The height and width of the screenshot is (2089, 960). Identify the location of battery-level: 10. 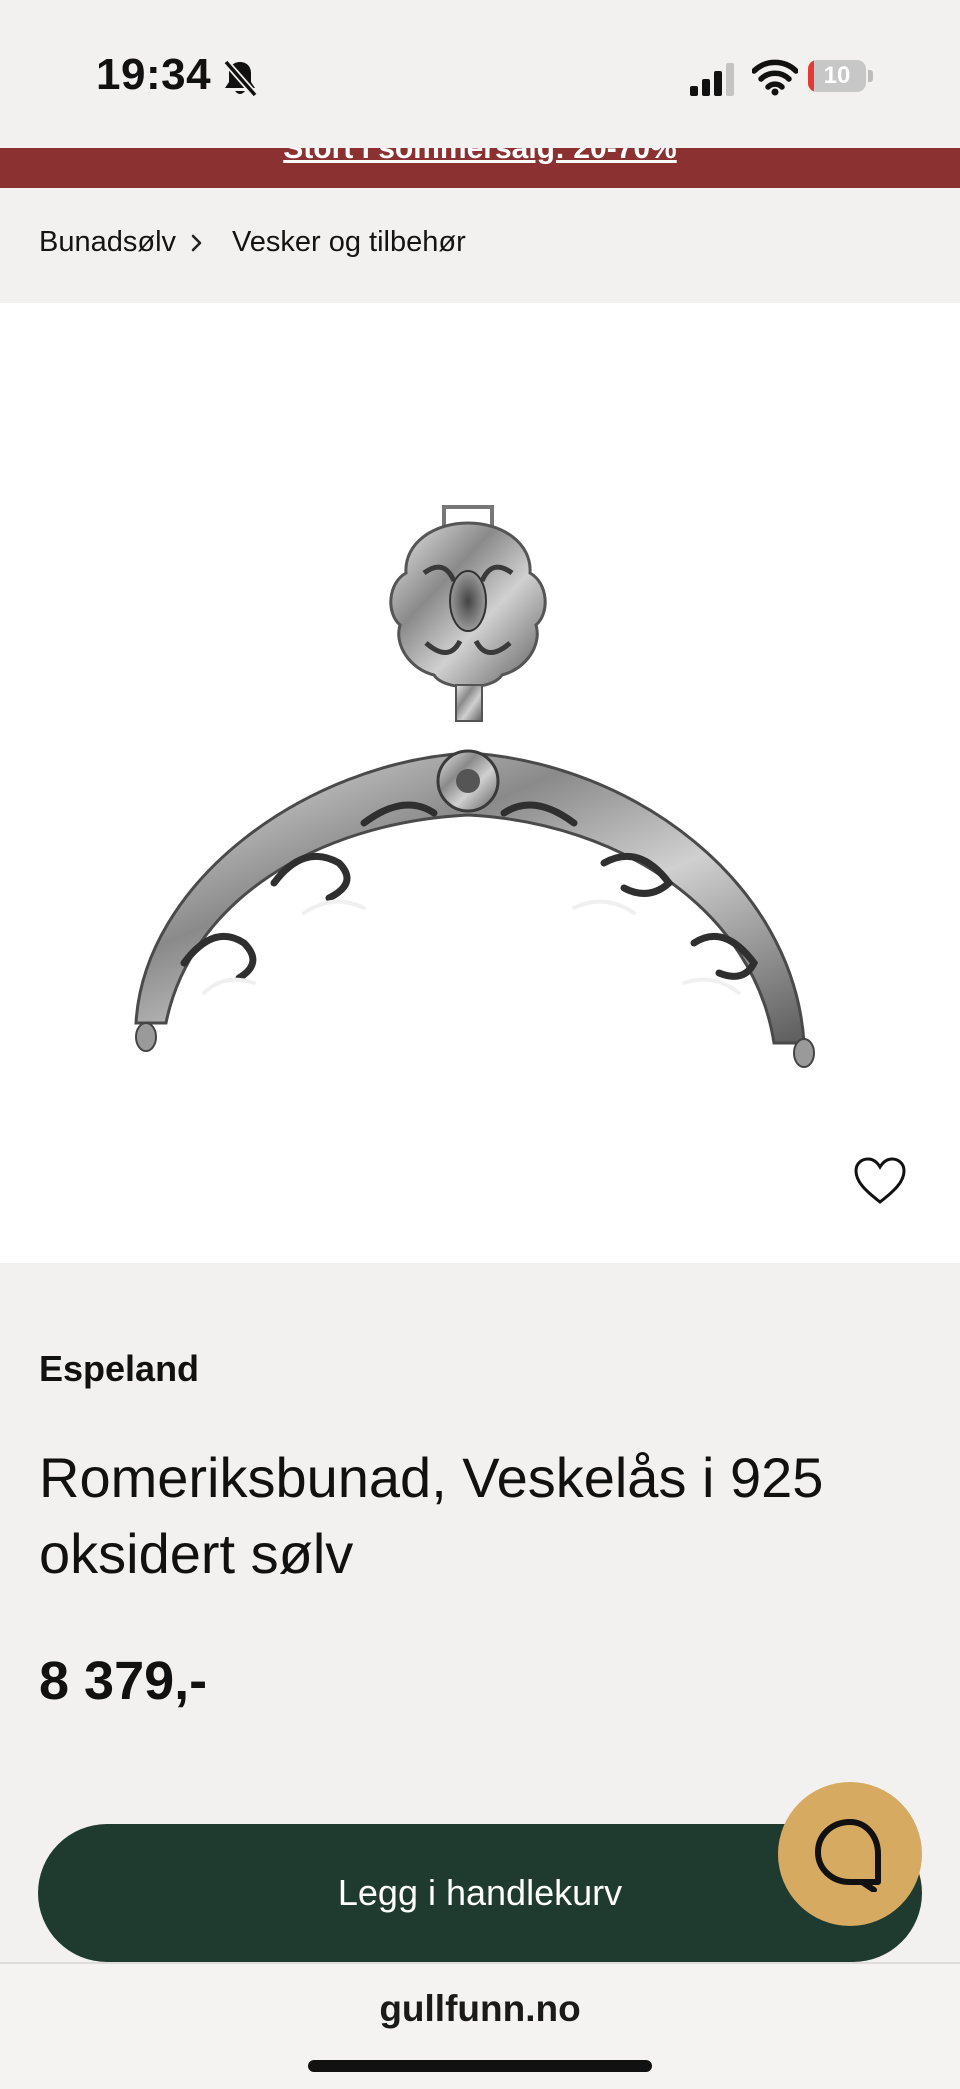
(837, 75).